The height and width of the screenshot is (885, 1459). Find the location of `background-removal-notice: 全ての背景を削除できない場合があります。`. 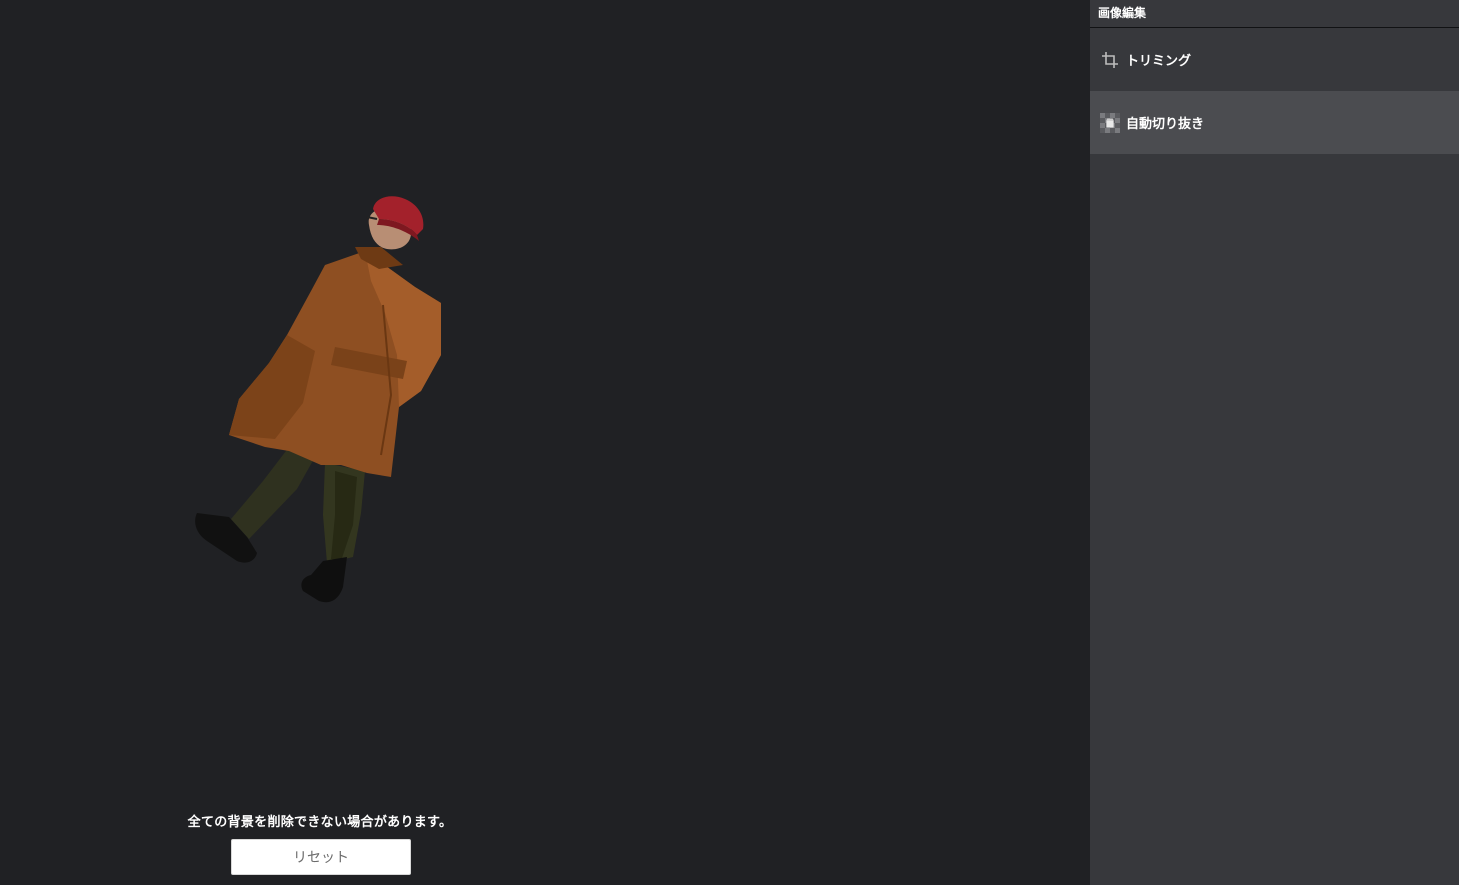

background-removal-notice: 全ての背景を削除できない場合があります。 is located at coordinates (320, 822).